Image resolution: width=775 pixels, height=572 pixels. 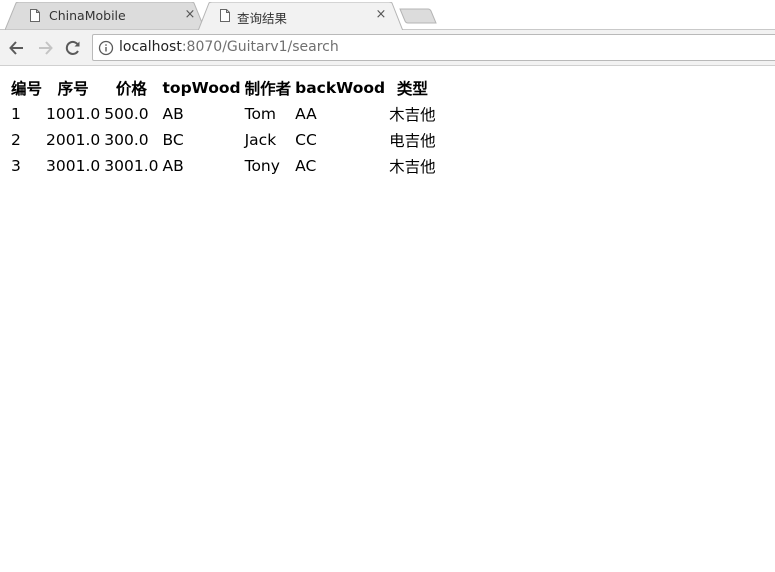 I want to click on cell-serial: 1001.0, so click(x=73, y=114).